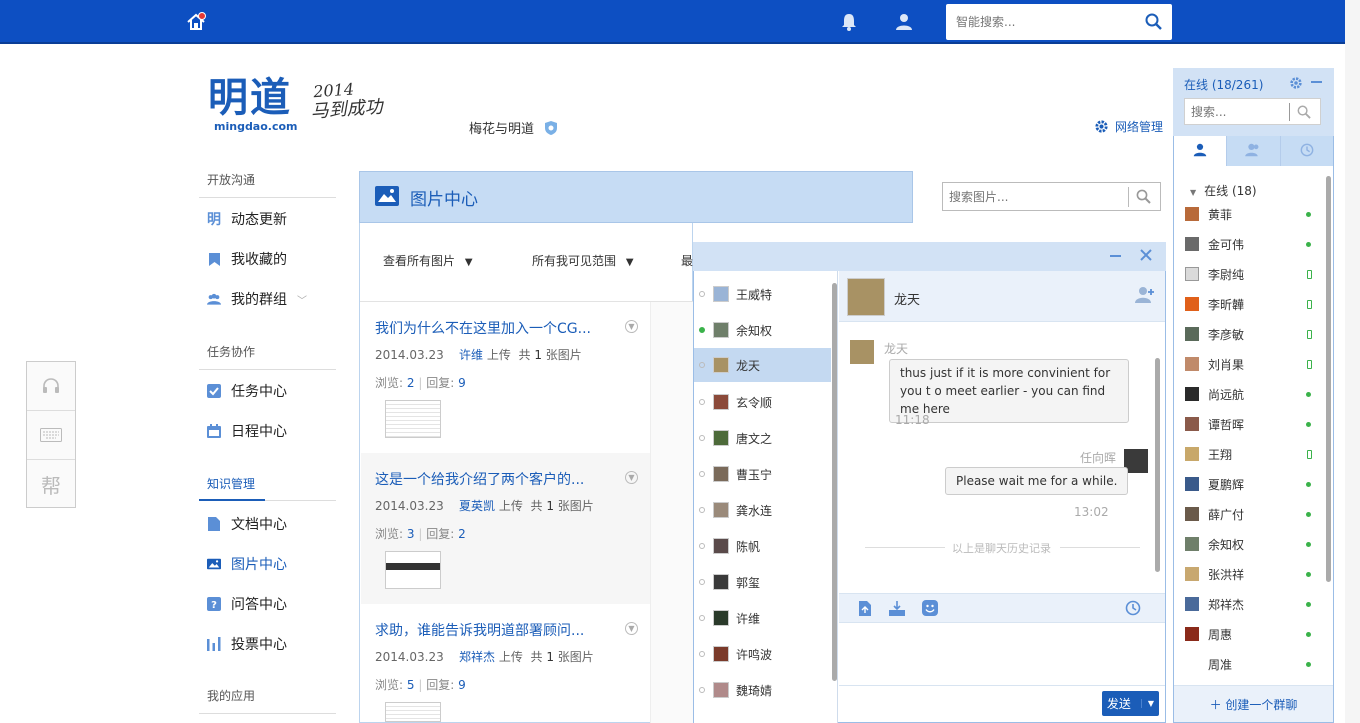  What do you see at coordinates (1251, 244) in the screenshot?
I see `roster-person: 金可伟` at bounding box center [1251, 244].